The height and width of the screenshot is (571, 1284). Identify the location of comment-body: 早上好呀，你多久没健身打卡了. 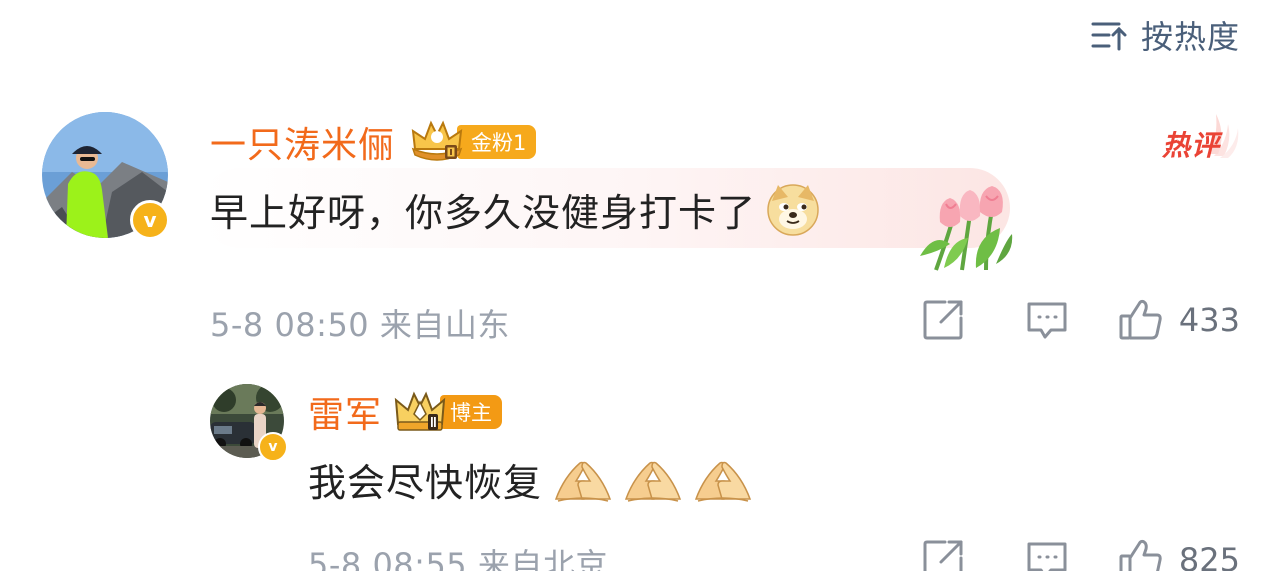
(515, 209).